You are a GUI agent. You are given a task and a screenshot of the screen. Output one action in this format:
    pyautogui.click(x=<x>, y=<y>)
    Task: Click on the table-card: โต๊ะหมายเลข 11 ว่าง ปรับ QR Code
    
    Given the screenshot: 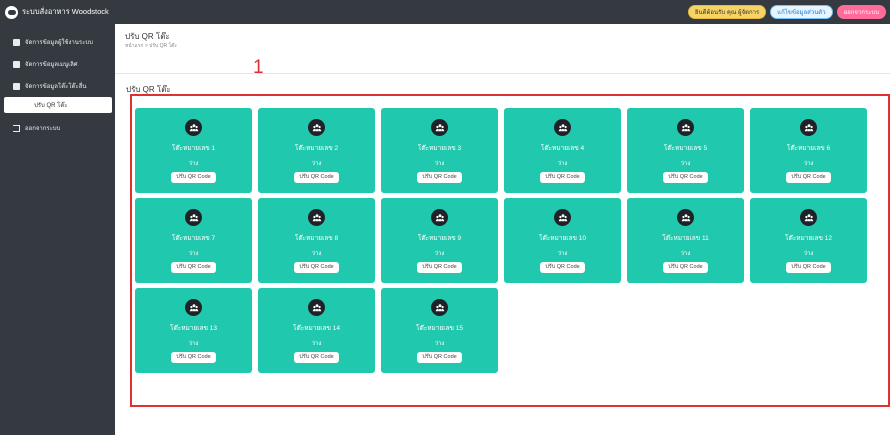 What is the action you would take?
    pyautogui.click(x=685, y=240)
    